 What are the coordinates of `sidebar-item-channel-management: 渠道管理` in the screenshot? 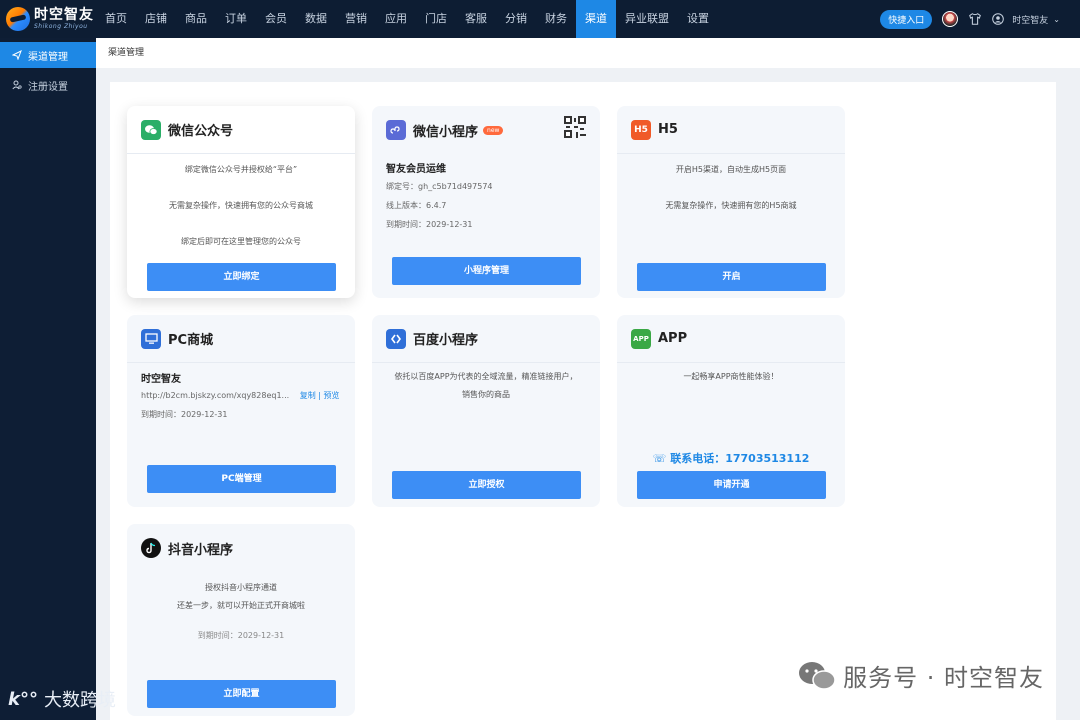 It's located at (48, 55).